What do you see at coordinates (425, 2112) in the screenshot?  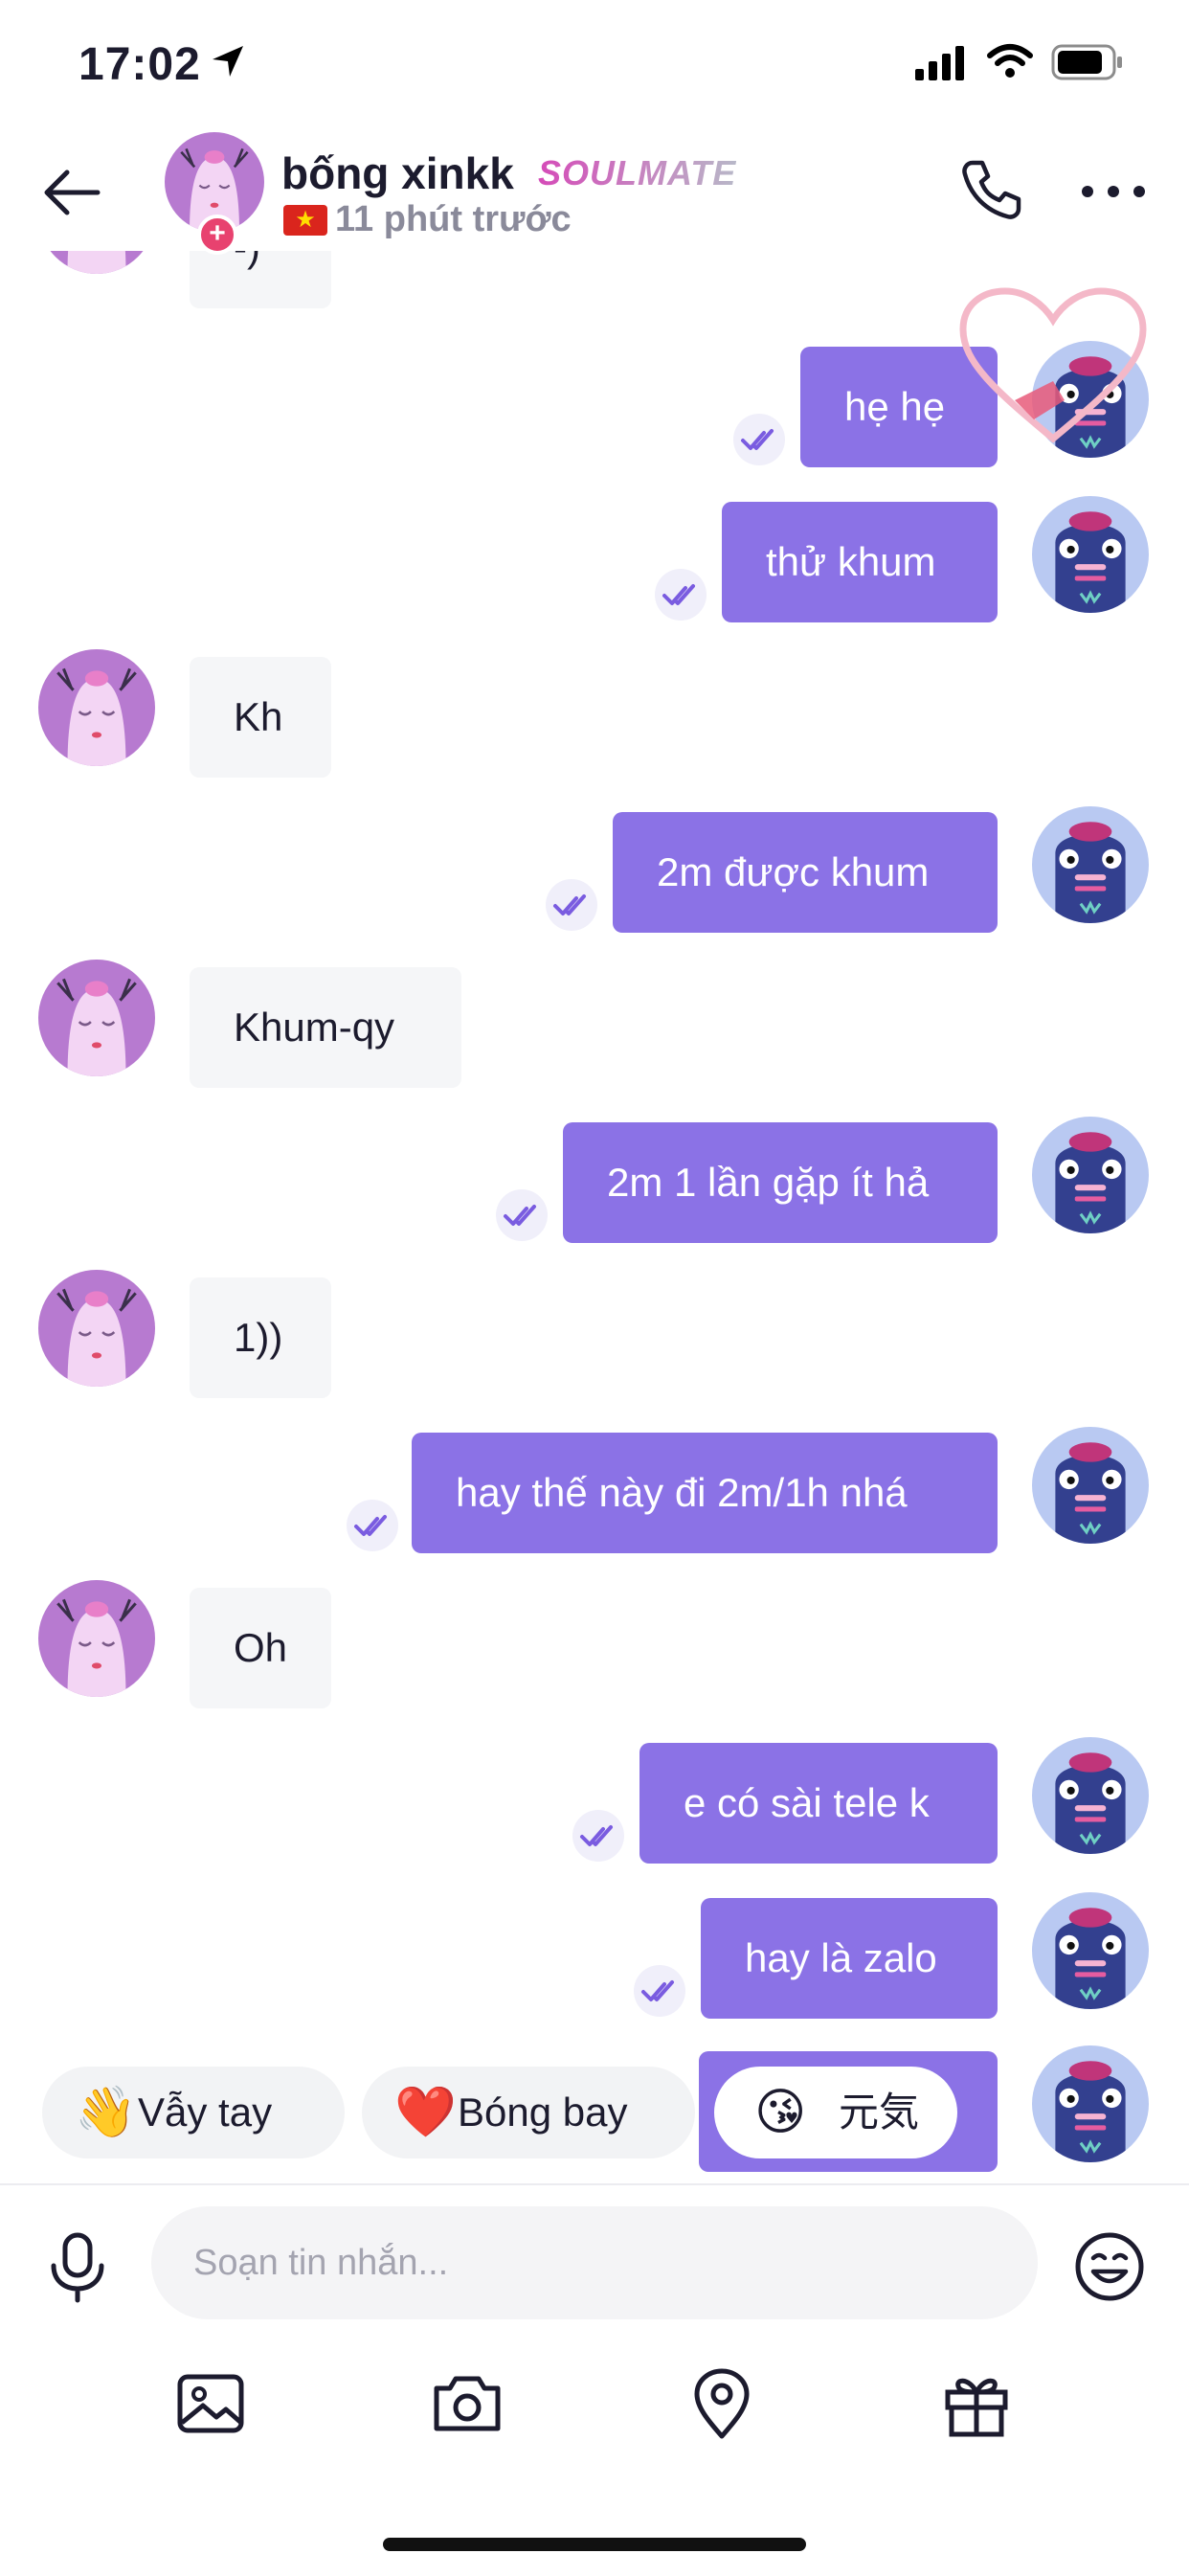 I see `heart-icon: ❤️` at bounding box center [425, 2112].